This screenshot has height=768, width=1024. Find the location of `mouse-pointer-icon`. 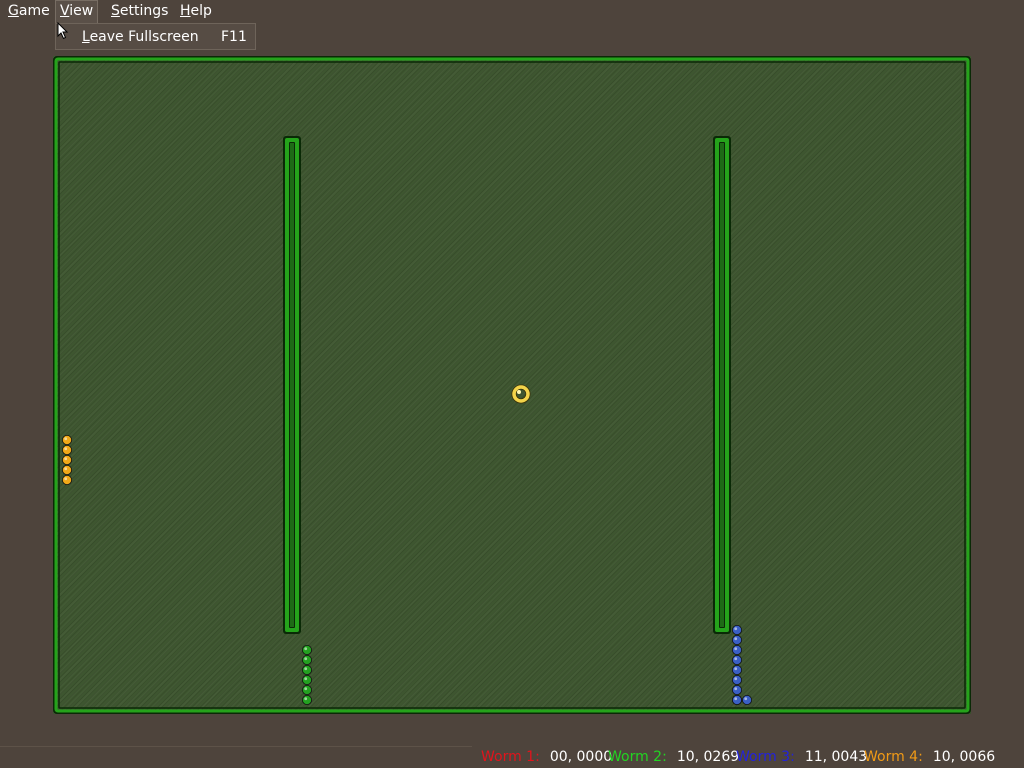

mouse-pointer-icon is located at coordinates (63, 31).